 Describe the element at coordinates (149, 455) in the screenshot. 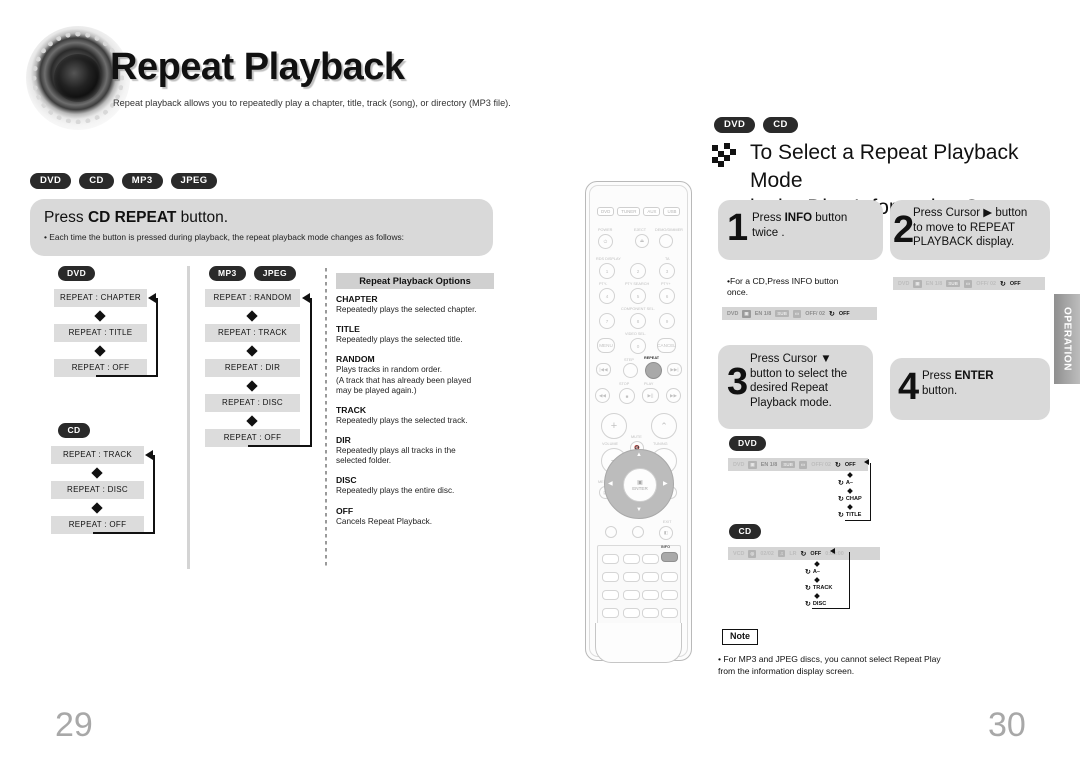

I see `flow-loop-arrow-cd` at that location.